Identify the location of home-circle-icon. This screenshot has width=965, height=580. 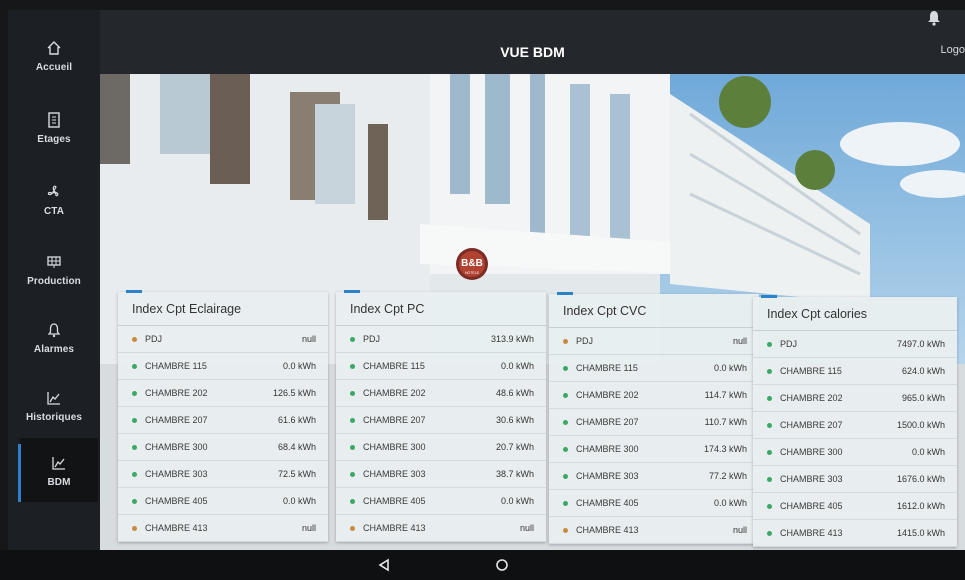
(502, 565).